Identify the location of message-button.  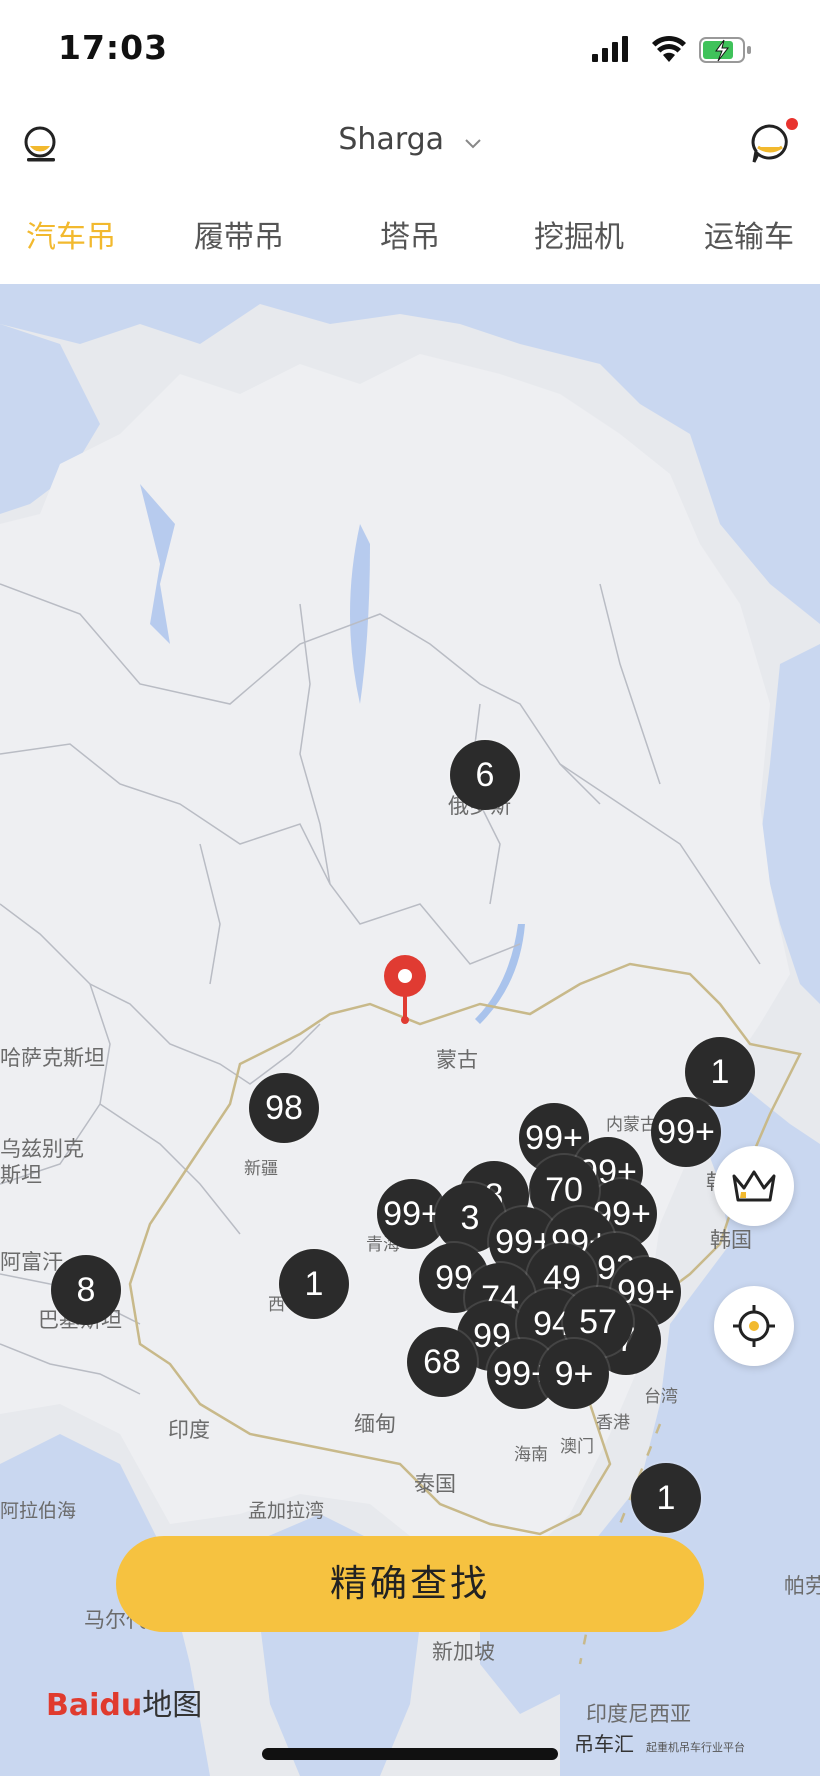
(772, 142).